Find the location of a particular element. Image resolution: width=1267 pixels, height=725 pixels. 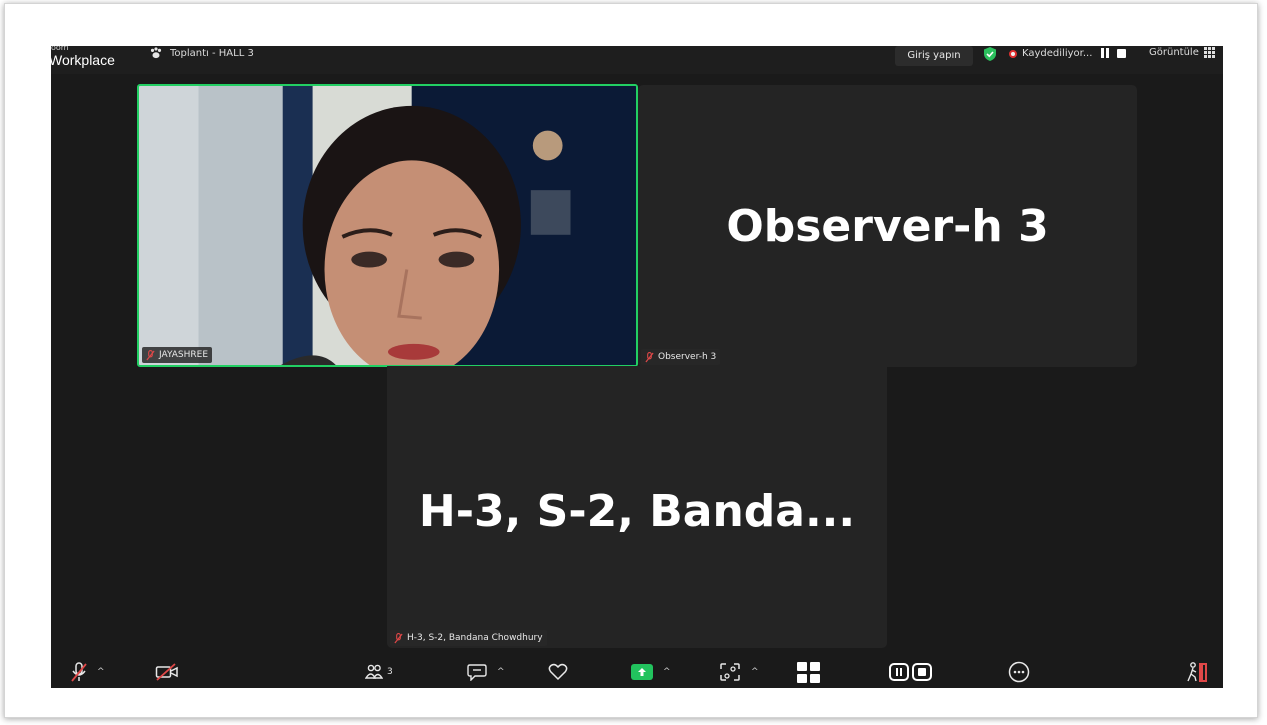

brand-name: Workplace is located at coordinates (83, 60).